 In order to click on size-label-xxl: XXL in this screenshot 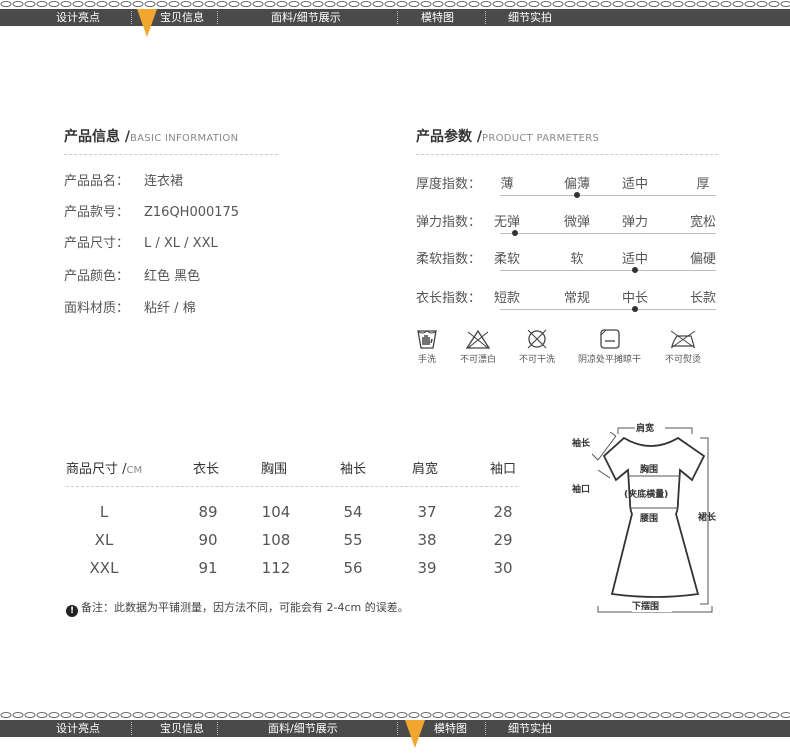, I will do `click(104, 568)`.